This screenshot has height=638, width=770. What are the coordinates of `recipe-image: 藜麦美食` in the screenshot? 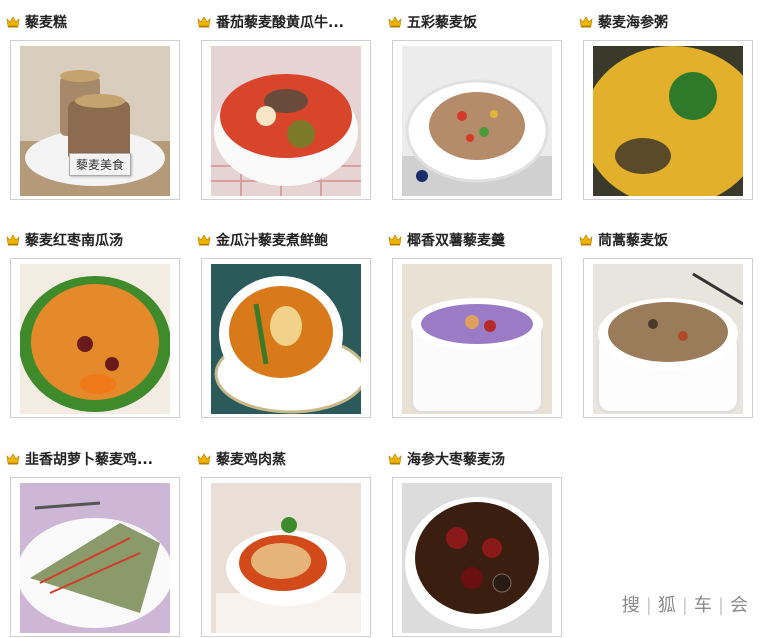 It's located at (95, 120).